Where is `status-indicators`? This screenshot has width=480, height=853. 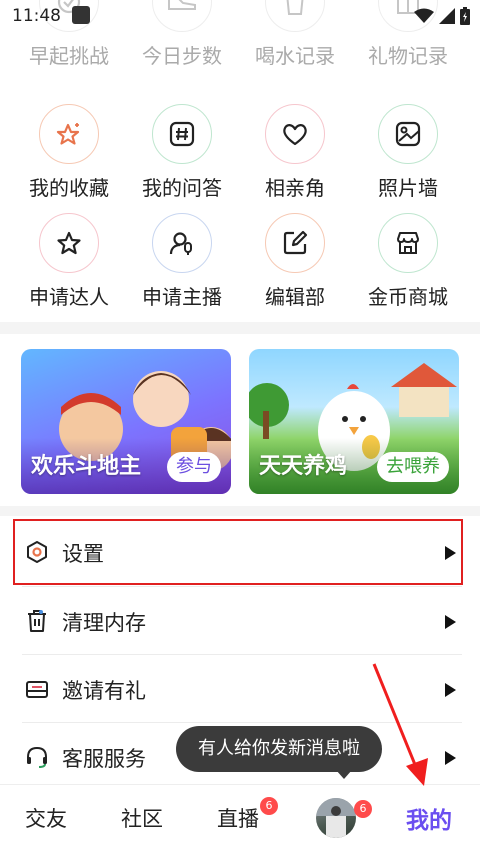 status-indicators is located at coordinates (442, 16).